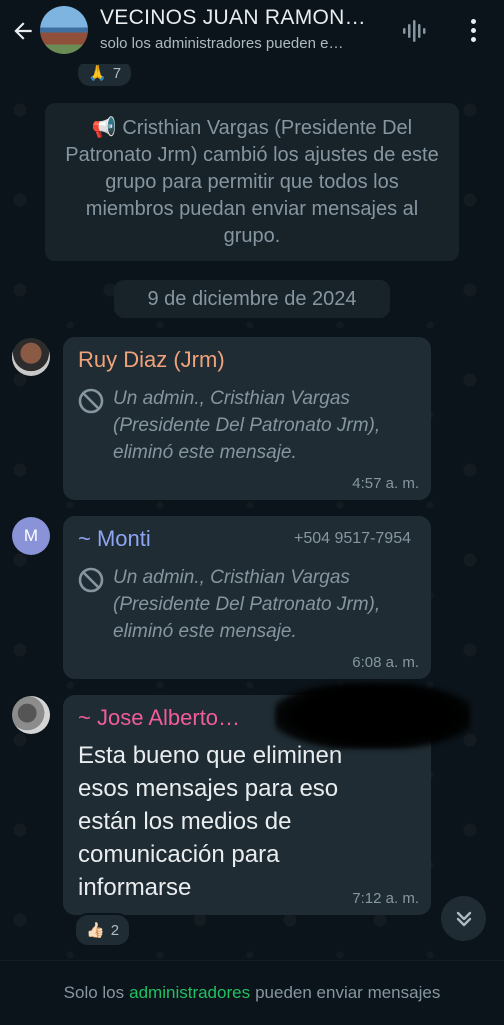  I want to click on more-vertical-icon, so click(473, 21).